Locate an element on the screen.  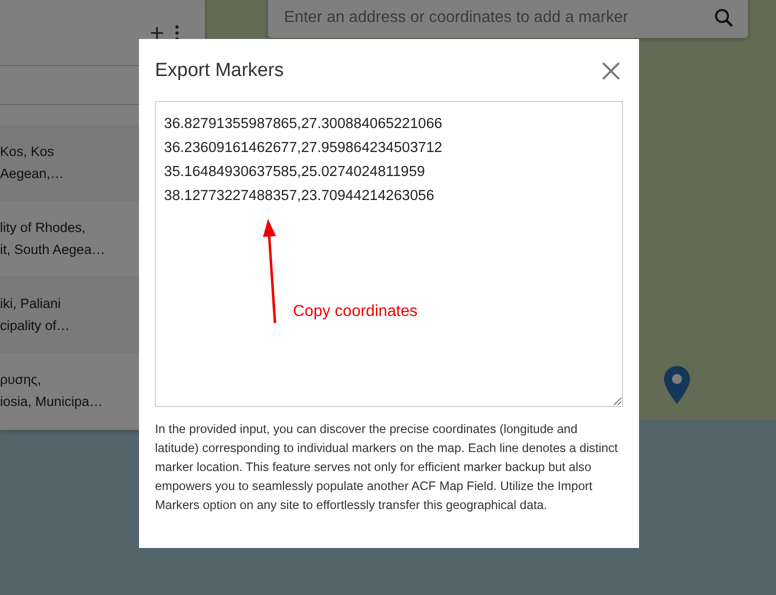
map-pin-icon is located at coordinates (677, 385).